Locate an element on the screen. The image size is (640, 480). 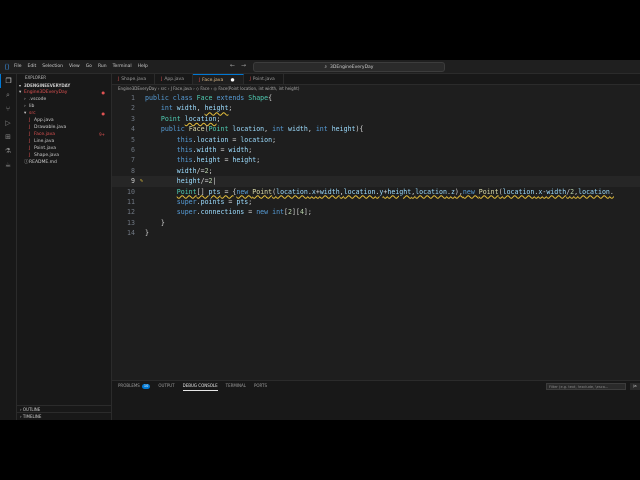
back-arrow-icon: ← is located at coordinates (235, 65).